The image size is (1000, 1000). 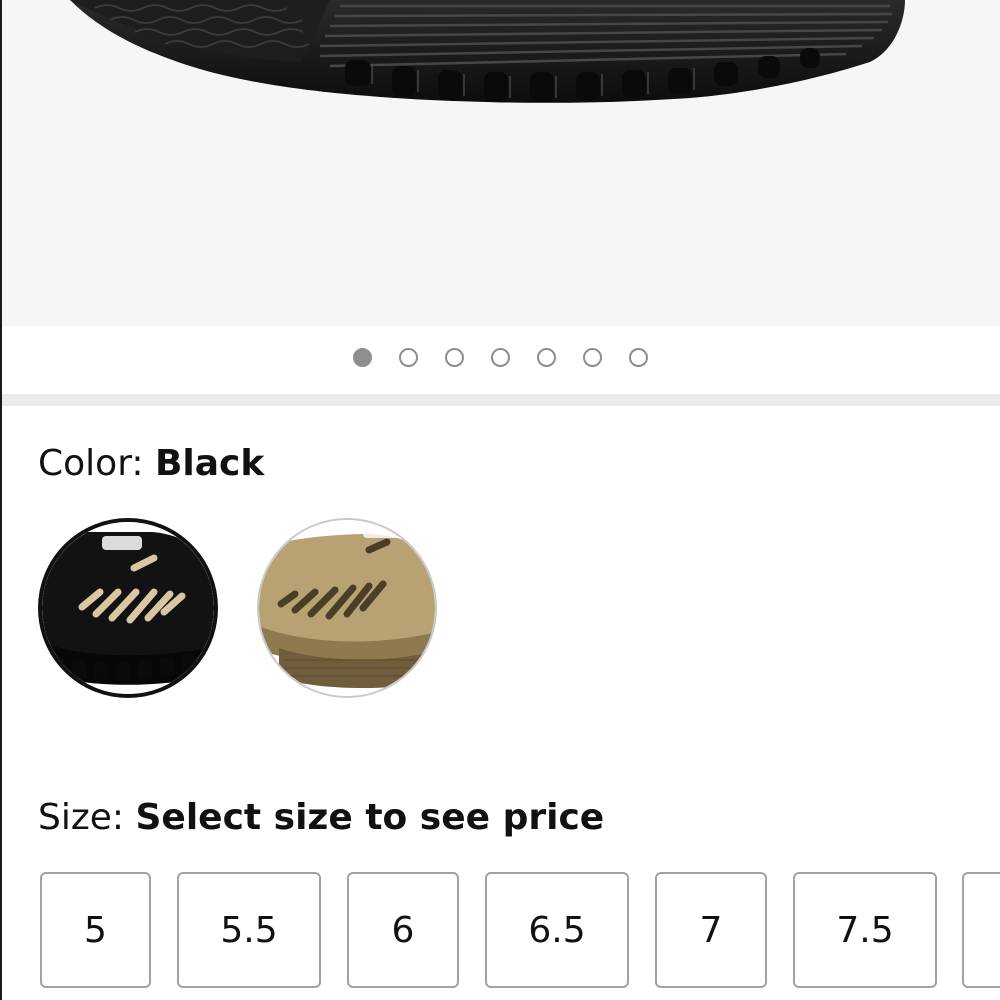 What do you see at coordinates (487, 51) in the screenshot?
I see `shoe-sole-image` at bounding box center [487, 51].